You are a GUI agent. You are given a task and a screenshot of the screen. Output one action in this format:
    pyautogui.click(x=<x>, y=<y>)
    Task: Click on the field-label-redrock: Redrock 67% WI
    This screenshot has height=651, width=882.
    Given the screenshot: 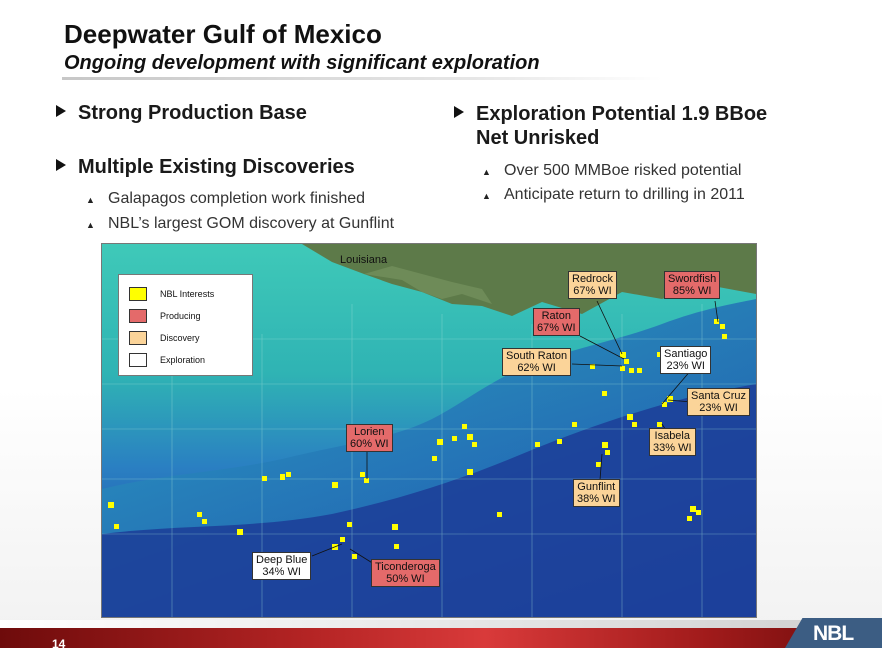 What is the action you would take?
    pyautogui.click(x=592, y=285)
    